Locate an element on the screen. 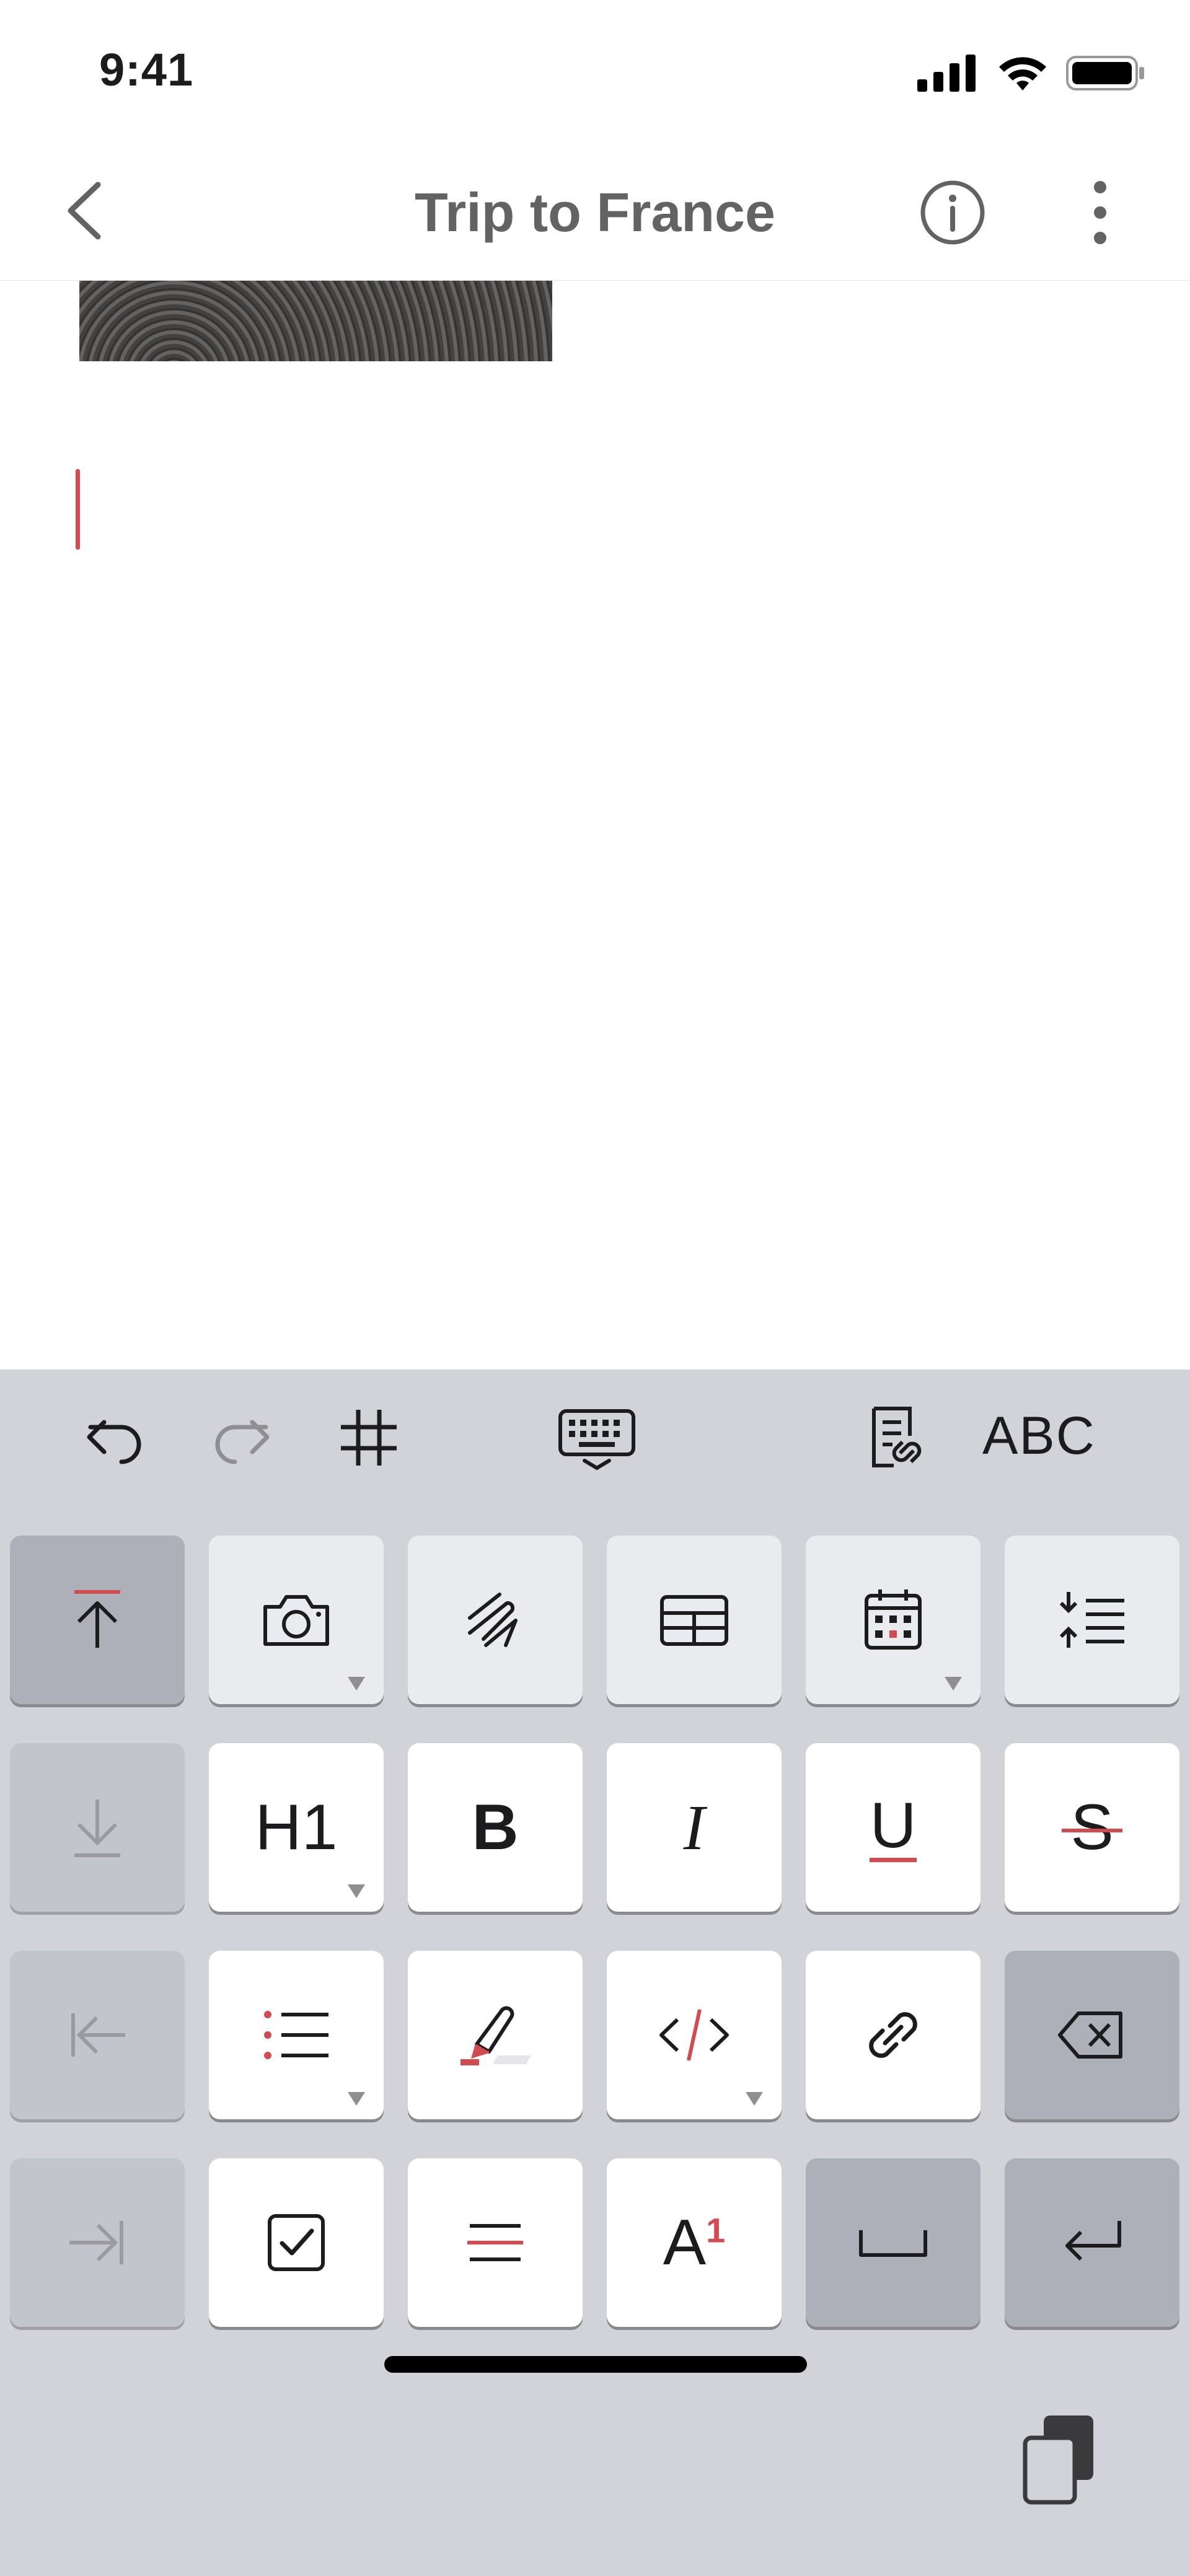 The width and height of the screenshot is (1190, 2576). outdent-key is located at coordinates (97, 2035).